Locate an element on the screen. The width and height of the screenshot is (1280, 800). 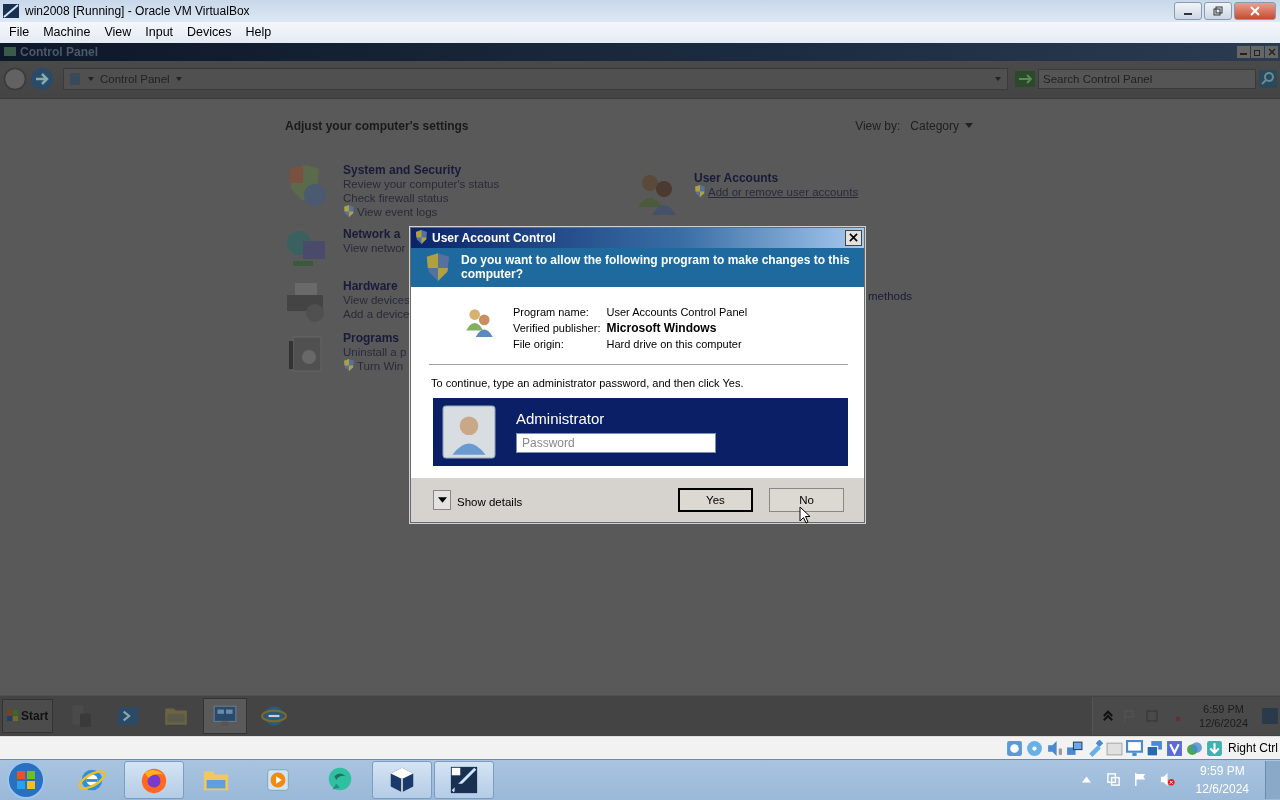
show-desktop-button is located at coordinates (1272, 780).